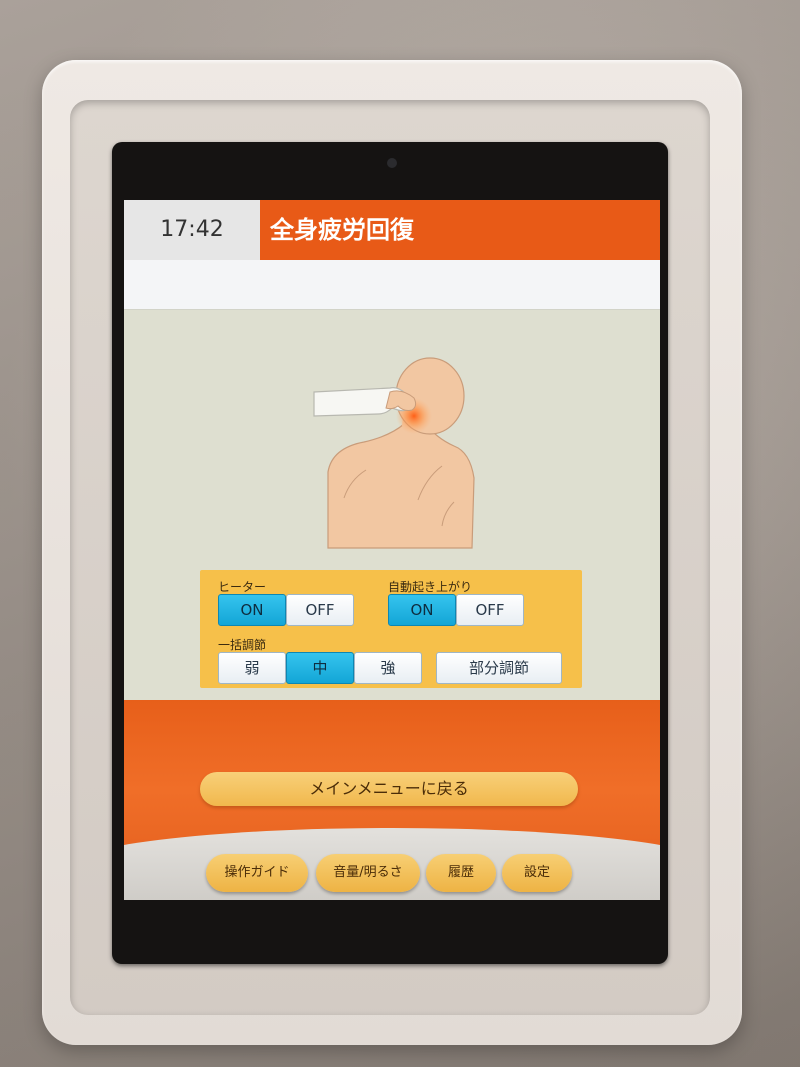 This screenshot has height=1067, width=800. I want to click on page-title: 全身疲労回復, so click(460, 230).